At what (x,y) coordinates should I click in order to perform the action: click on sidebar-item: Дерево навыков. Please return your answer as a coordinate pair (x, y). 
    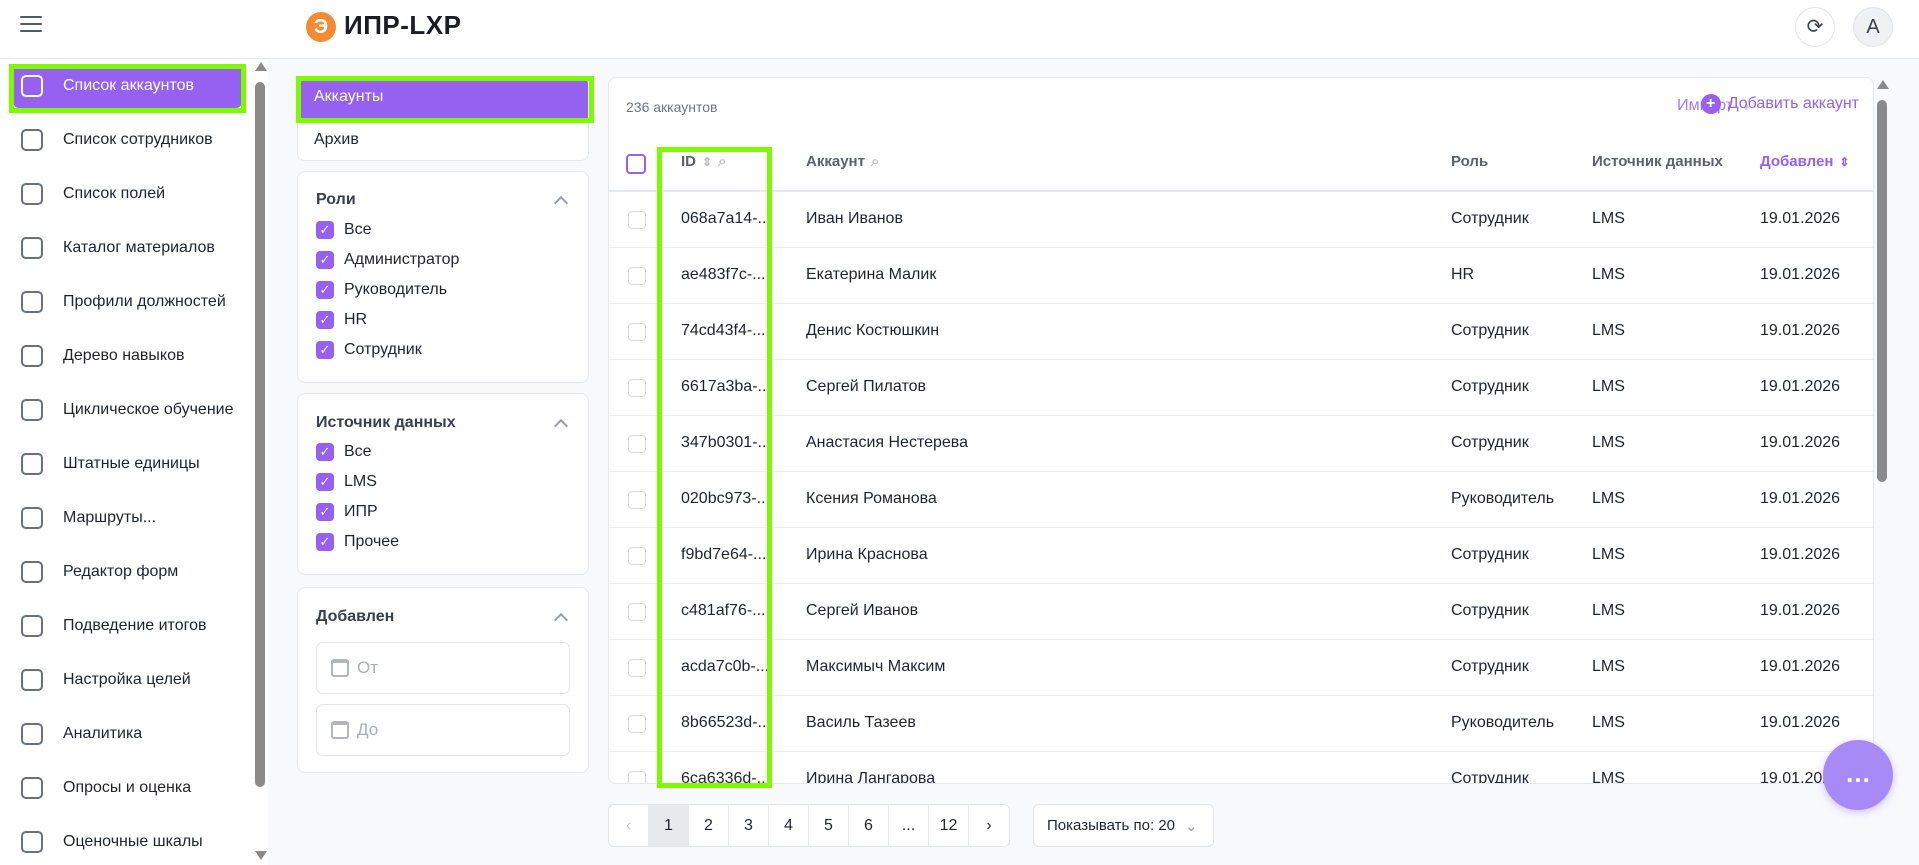
    Looking at the image, I should click on (127, 356).